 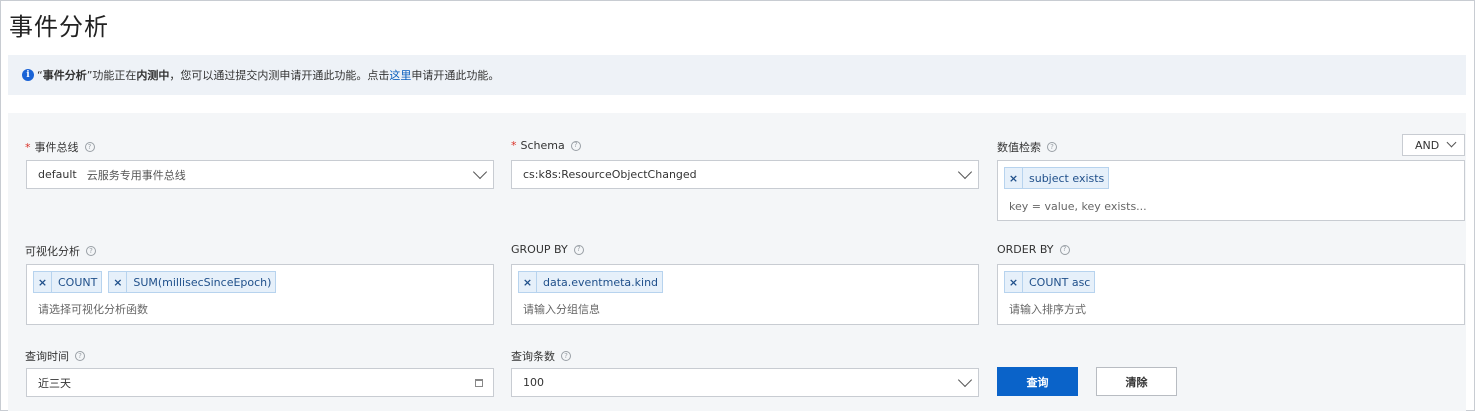 What do you see at coordinates (533, 382) in the screenshot?
I see `query-count-value: 100` at bounding box center [533, 382].